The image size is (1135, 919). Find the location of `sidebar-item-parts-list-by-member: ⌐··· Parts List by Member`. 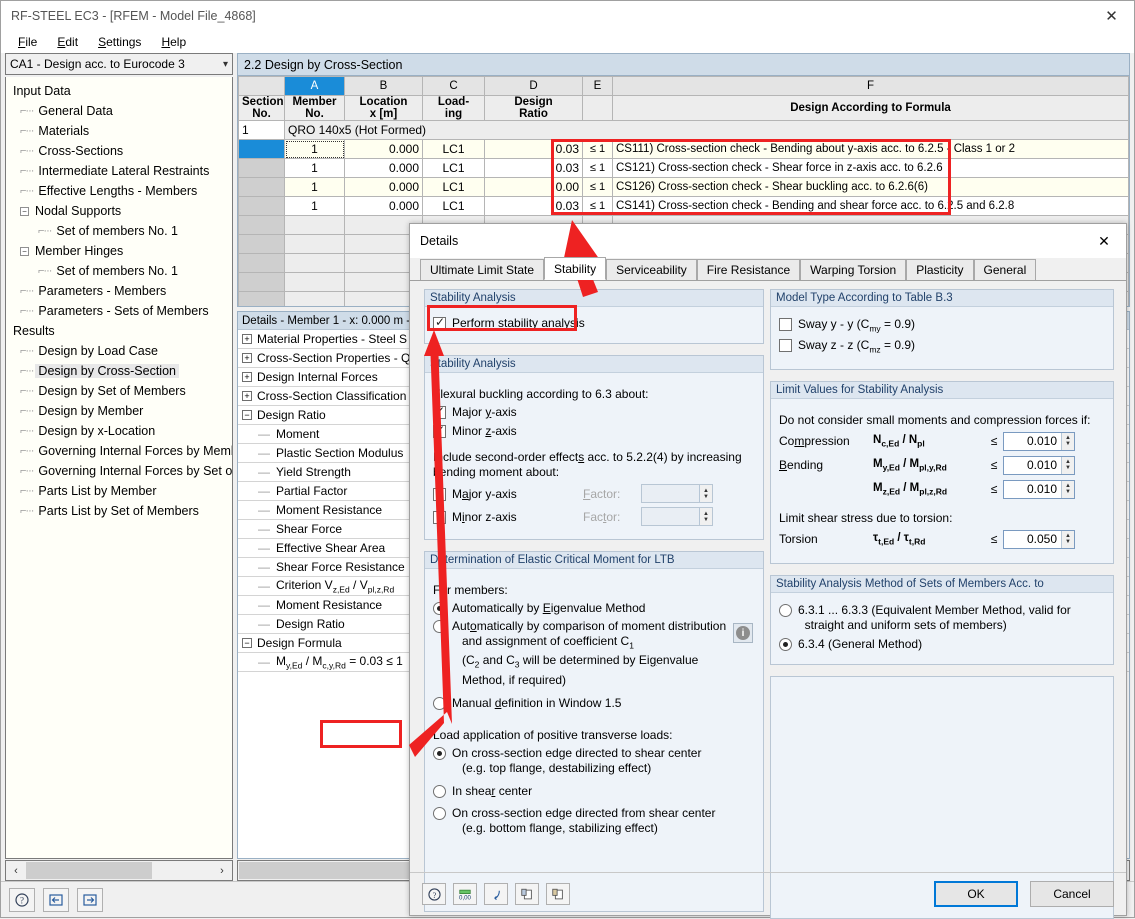

sidebar-item-parts-list-by-member: ⌐··· Parts List by Member is located at coordinates (119, 491).